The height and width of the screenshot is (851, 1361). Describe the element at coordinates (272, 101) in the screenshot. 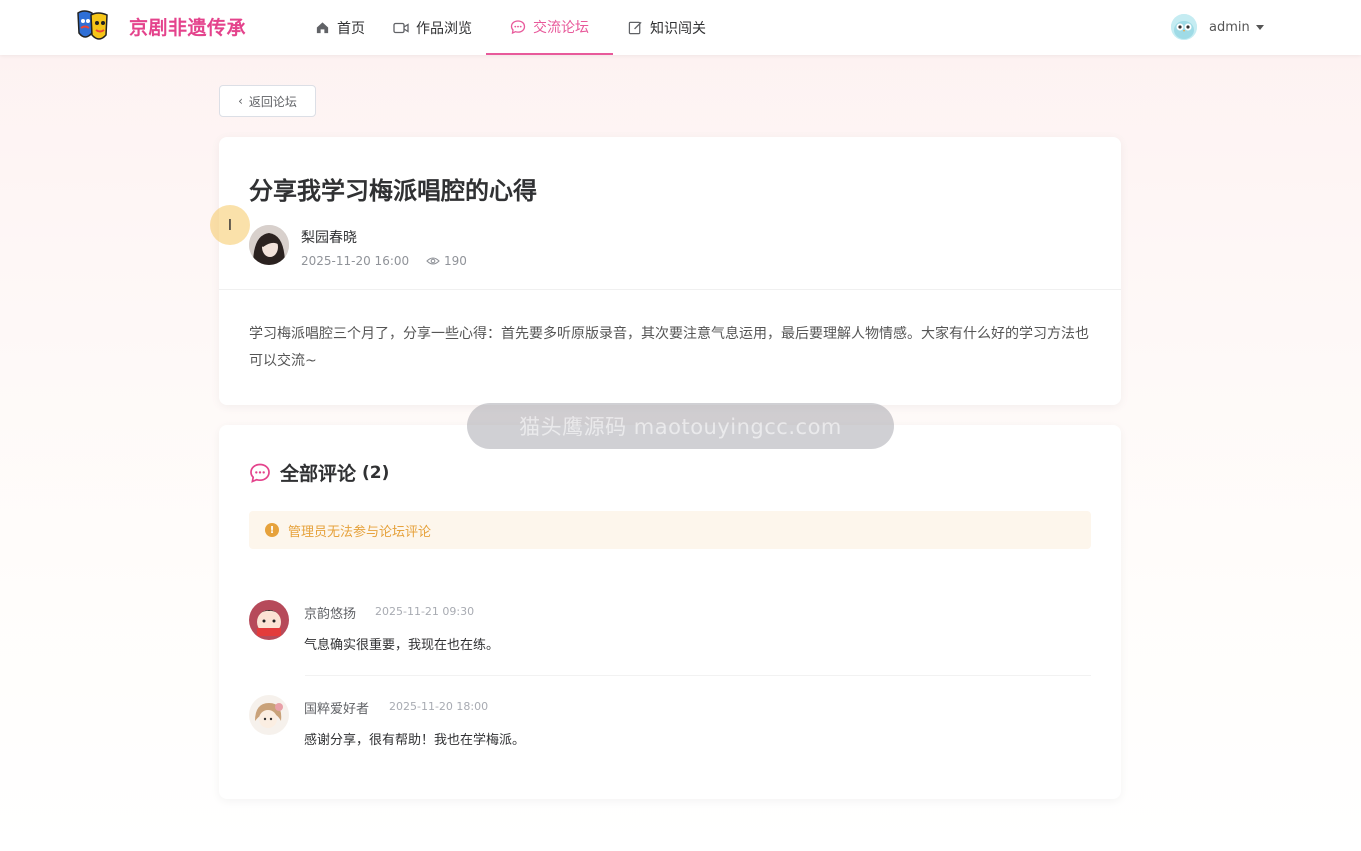

I see `back-label: 返回论坛` at that location.